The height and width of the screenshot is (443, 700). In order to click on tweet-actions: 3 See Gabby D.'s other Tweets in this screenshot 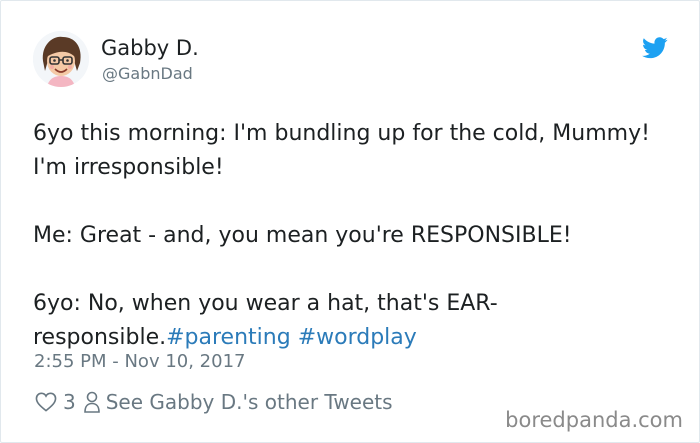, I will do `click(214, 402)`.